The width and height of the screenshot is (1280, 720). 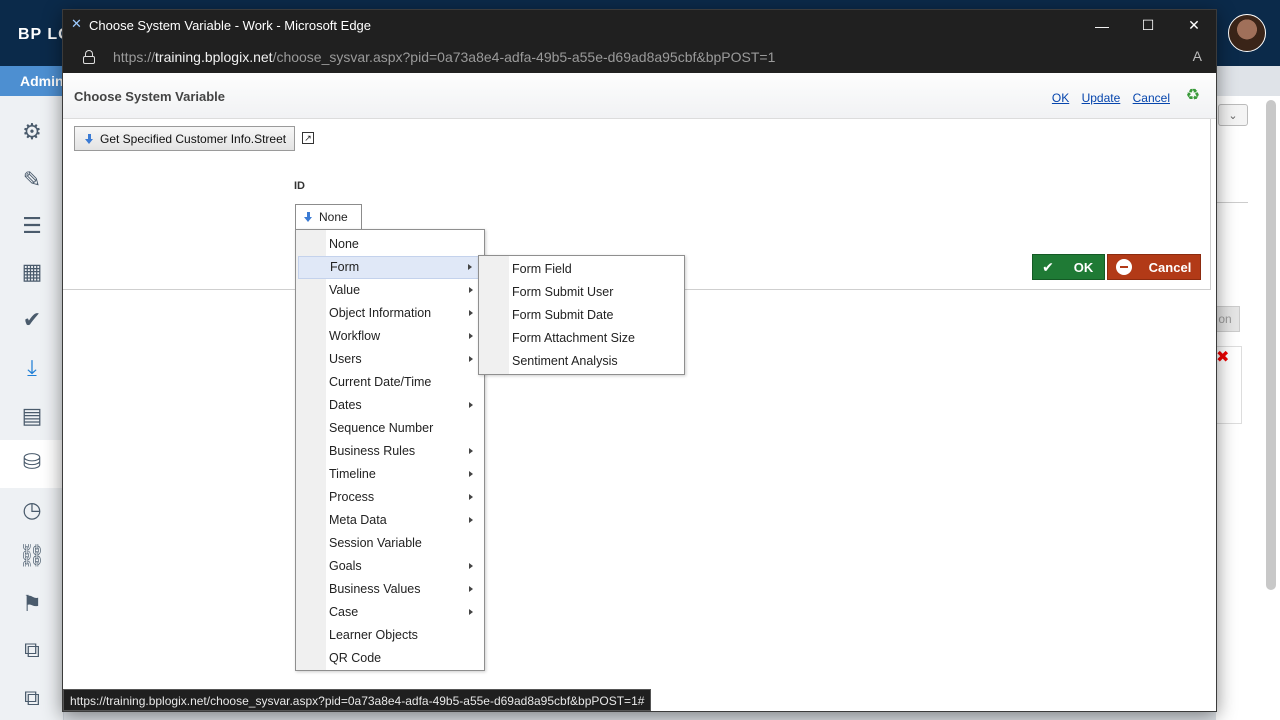 I want to click on url-host: training.bplogix.net, so click(x=214, y=57).